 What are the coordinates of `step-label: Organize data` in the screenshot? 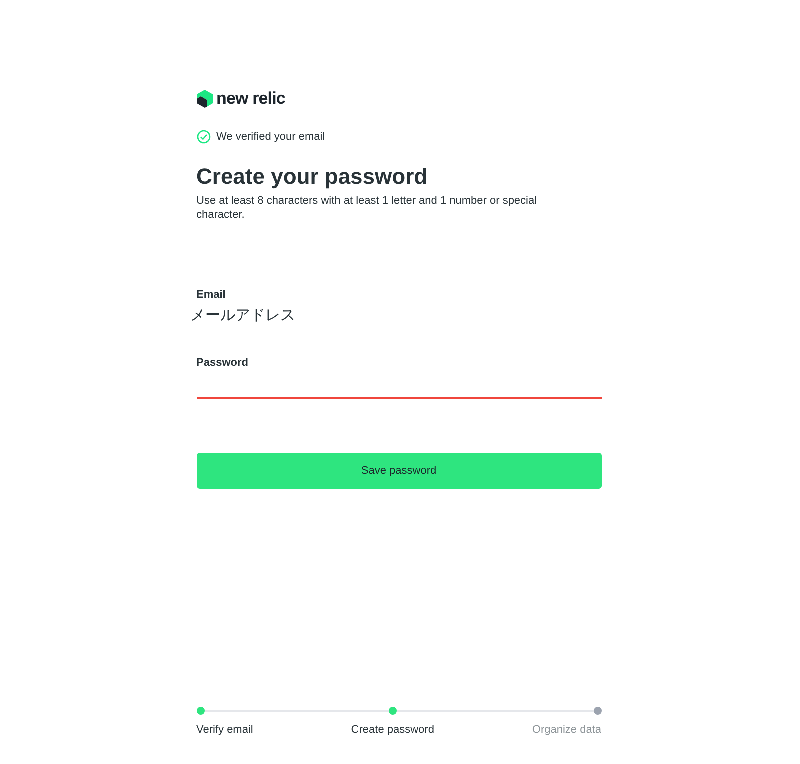 It's located at (567, 730).